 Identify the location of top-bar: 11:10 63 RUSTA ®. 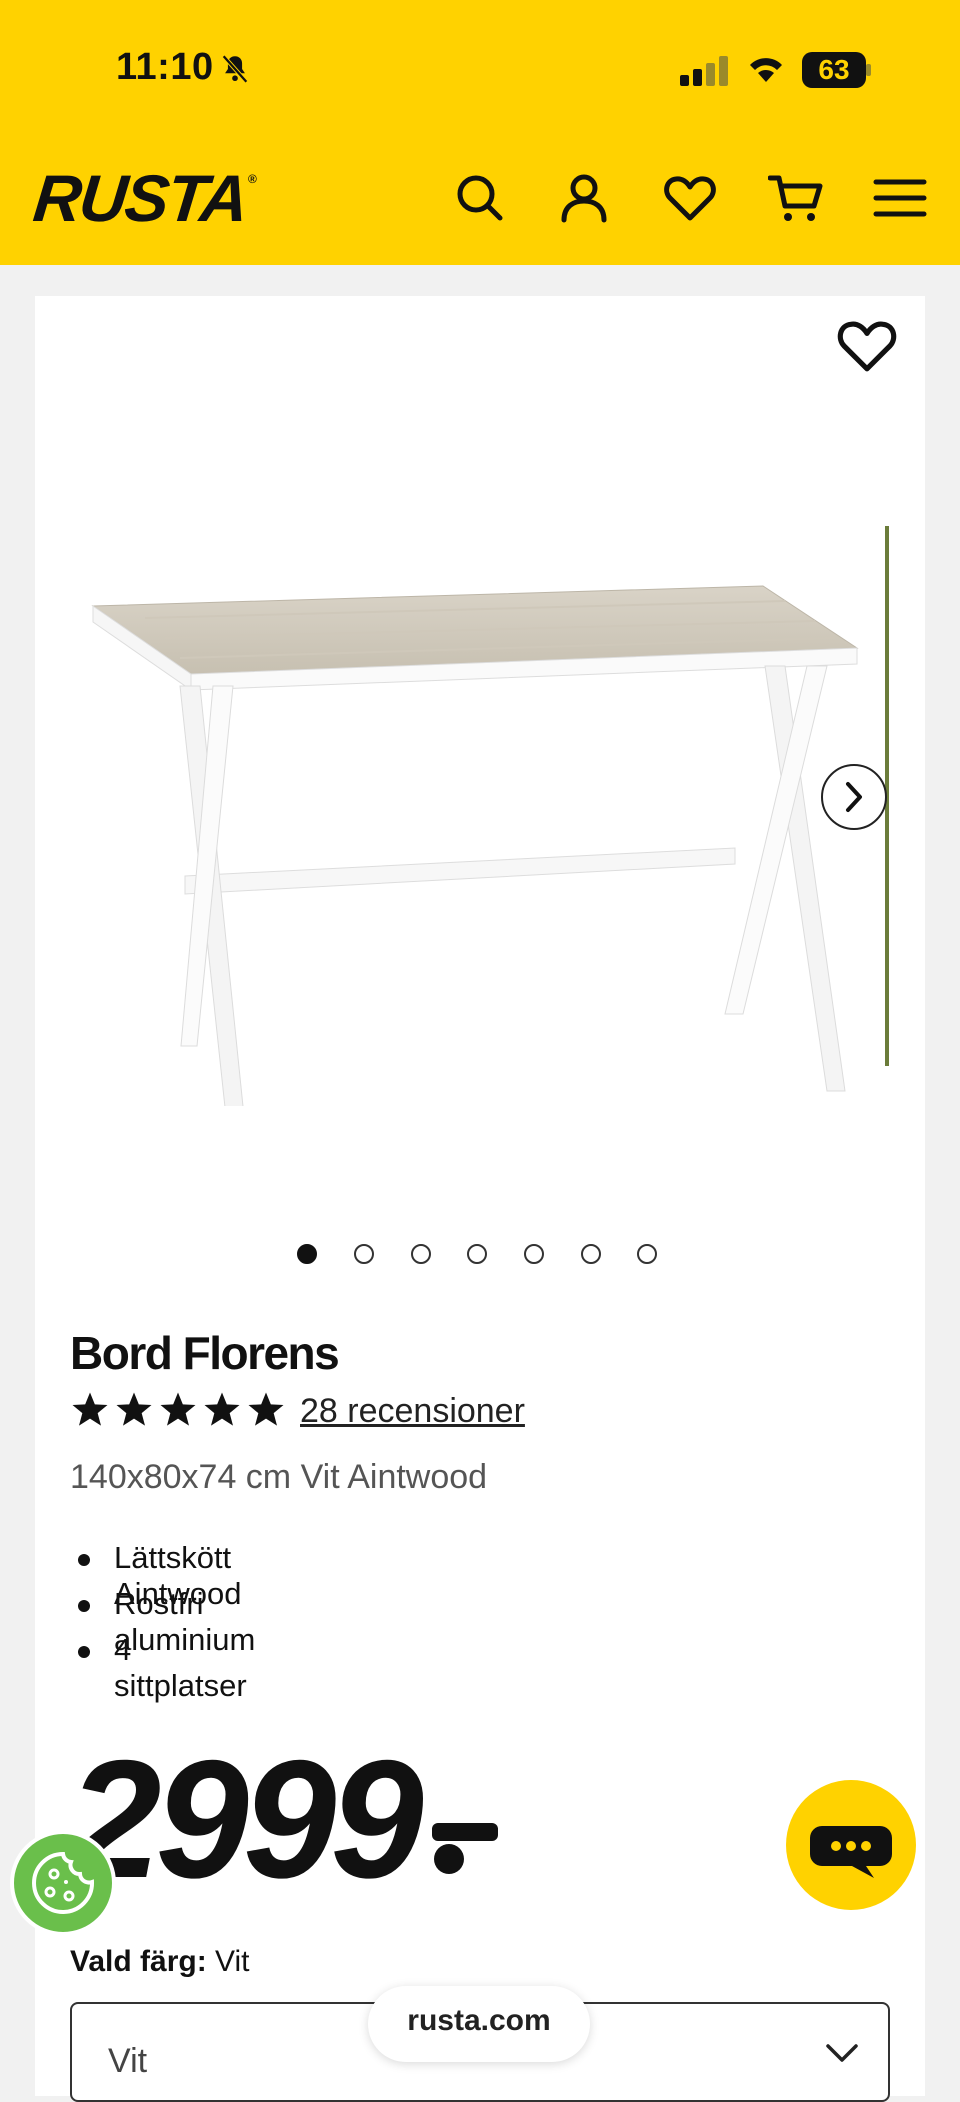
(480, 132).